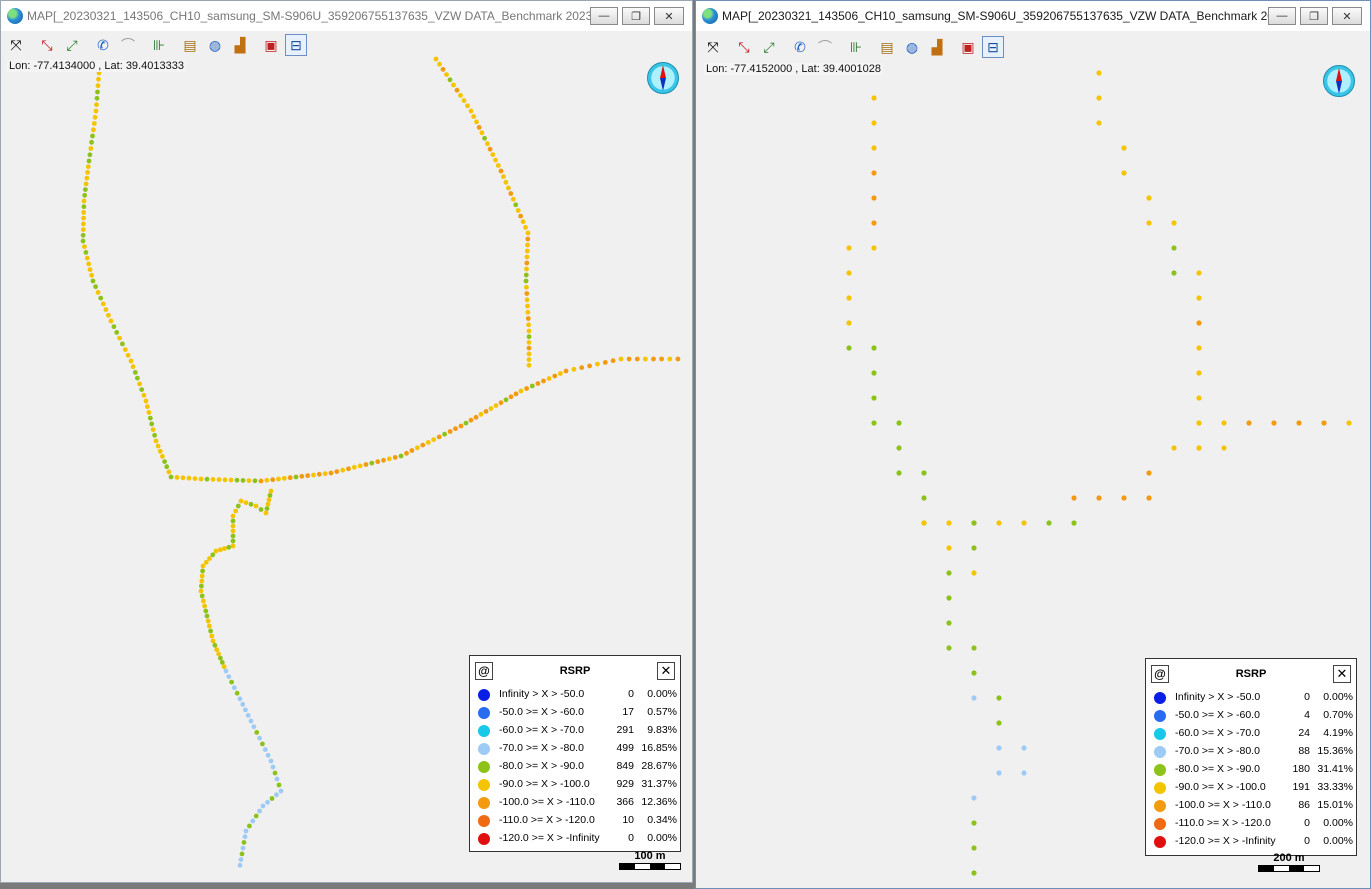  What do you see at coordinates (575, 785) in the screenshot?
I see `legend-row: -90.0 >= X > -100.0 929 31.37%` at bounding box center [575, 785].